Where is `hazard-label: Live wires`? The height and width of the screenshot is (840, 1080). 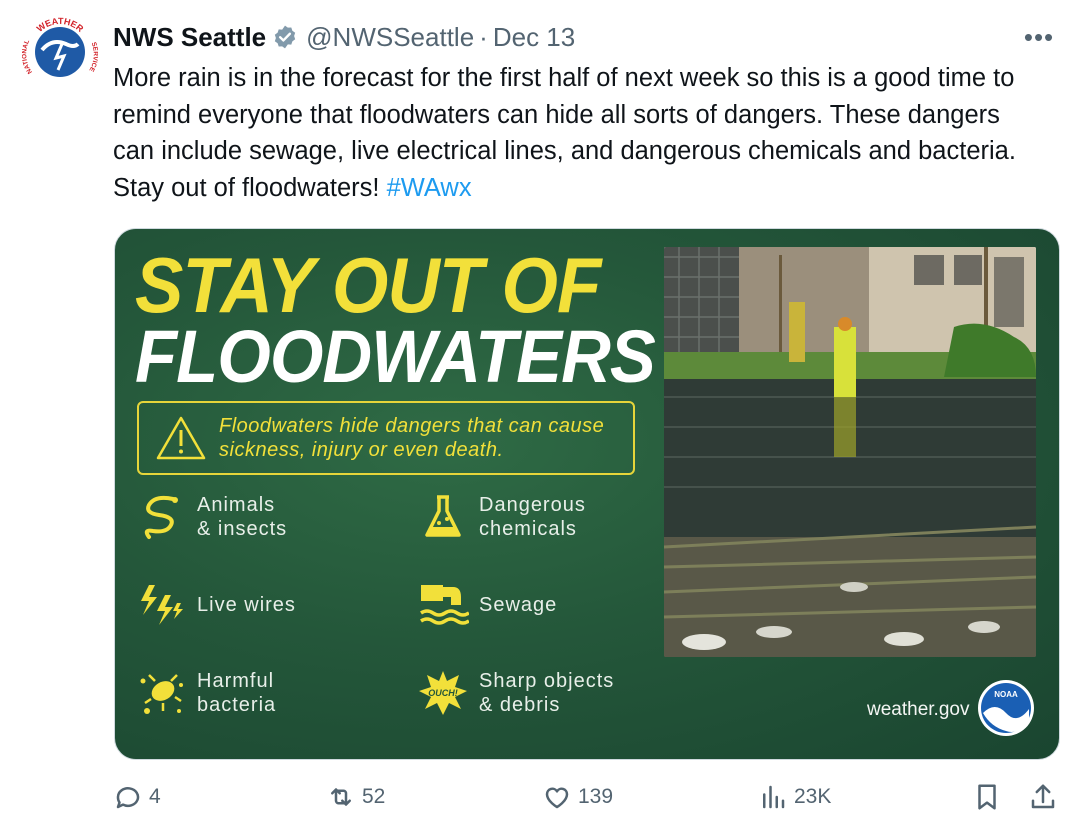 hazard-label: Live wires is located at coordinates (246, 605).